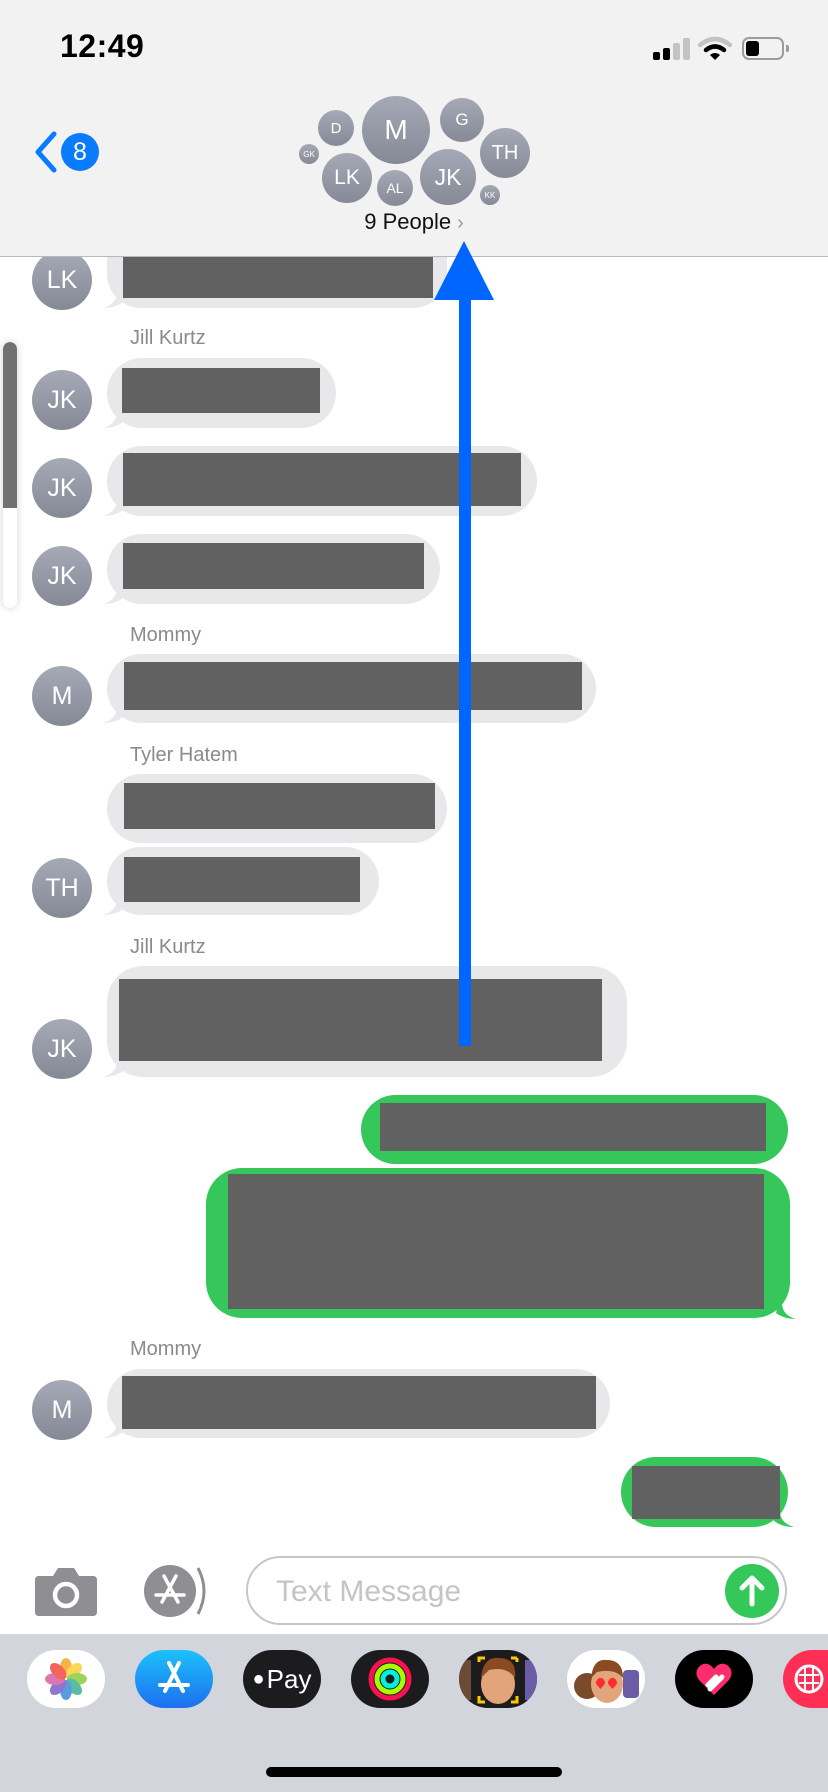 This screenshot has width=828, height=1792. Describe the element at coordinates (414, 1772) in the screenshot. I see `home-indicator` at that location.